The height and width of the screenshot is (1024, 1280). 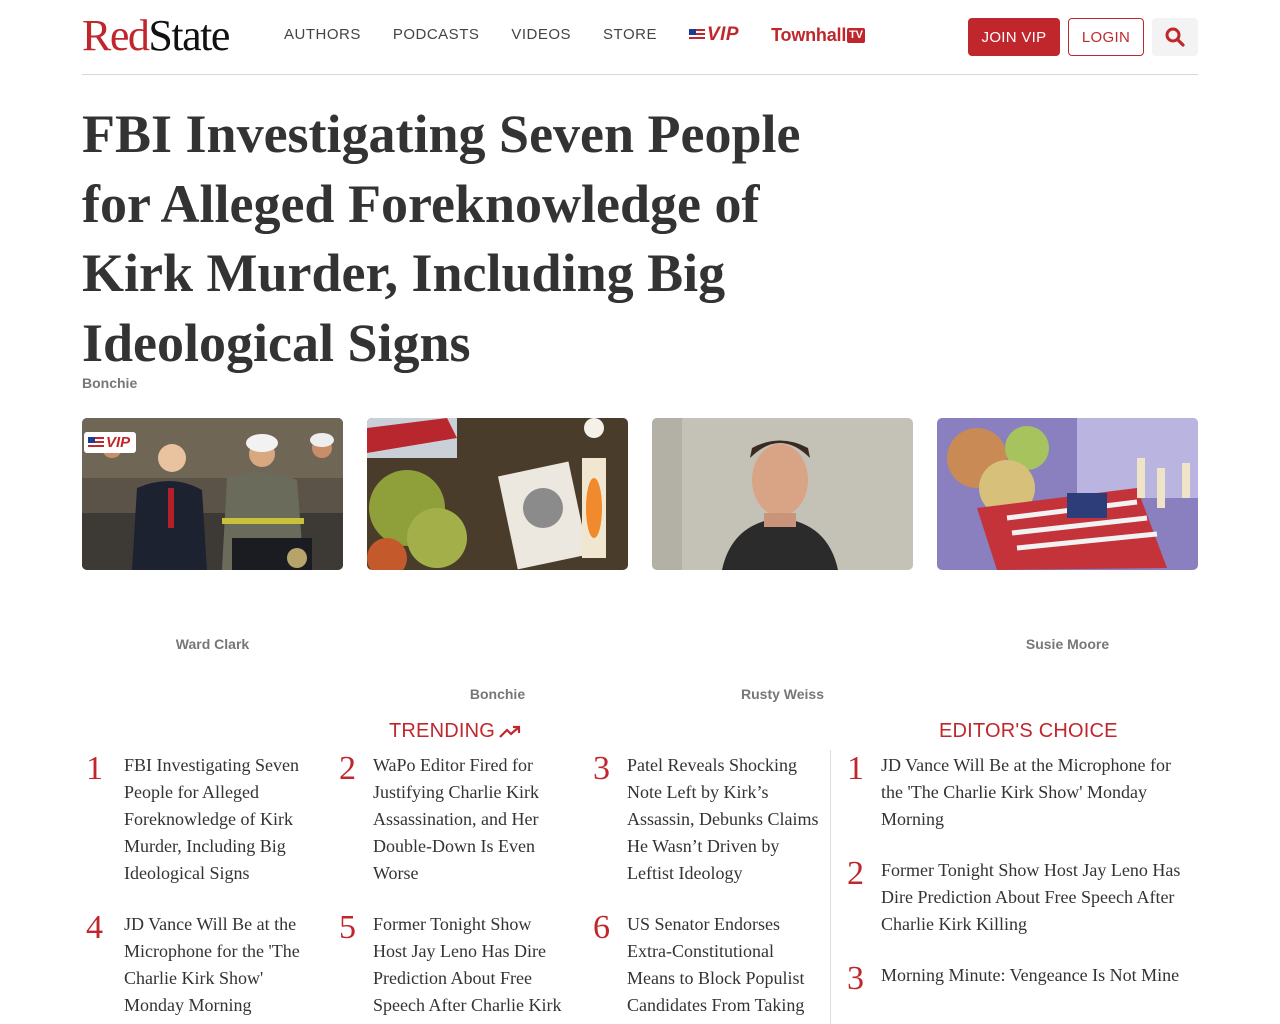 I want to click on nav-vip: VIP, so click(x=714, y=34).